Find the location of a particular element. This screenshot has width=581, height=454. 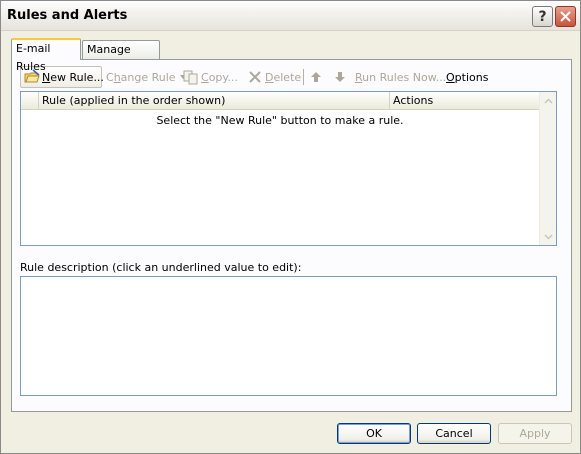

move-up-button is located at coordinates (316, 77).